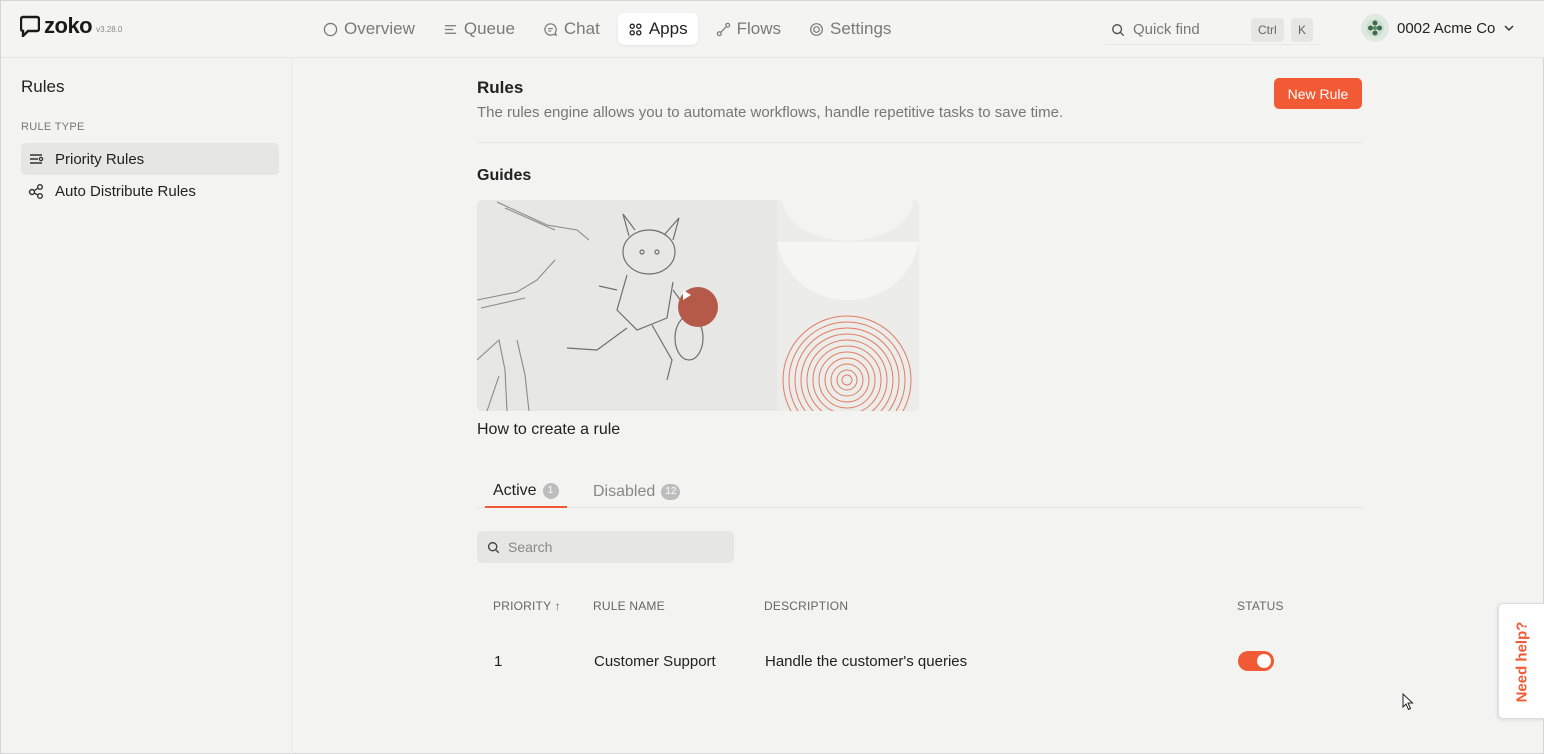 The width and height of the screenshot is (1544, 754). What do you see at coordinates (655, 661) in the screenshot?
I see `cell-rule-name: Customer Support` at bounding box center [655, 661].